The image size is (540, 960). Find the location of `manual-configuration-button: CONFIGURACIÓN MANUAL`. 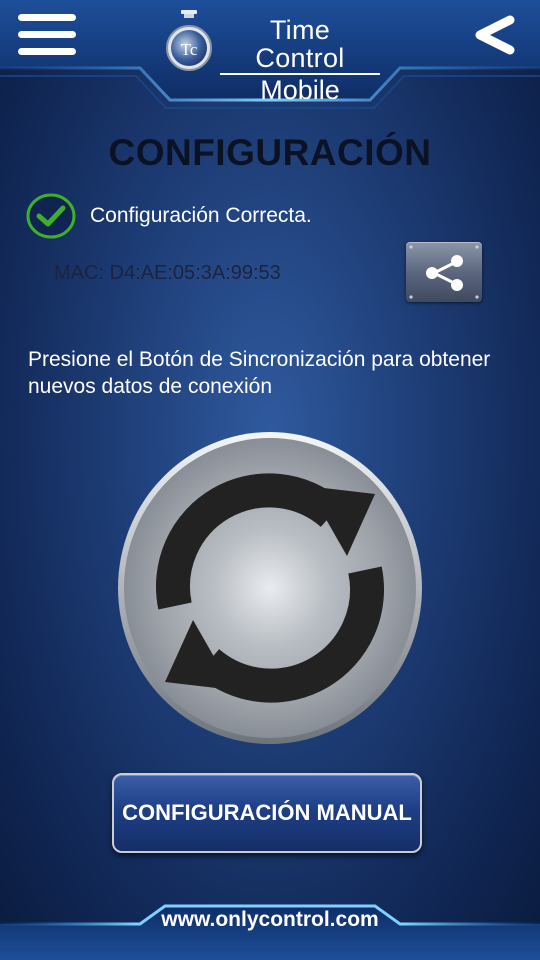

manual-configuration-button: CONFIGURACIÓN MANUAL is located at coordinates (267, 813).